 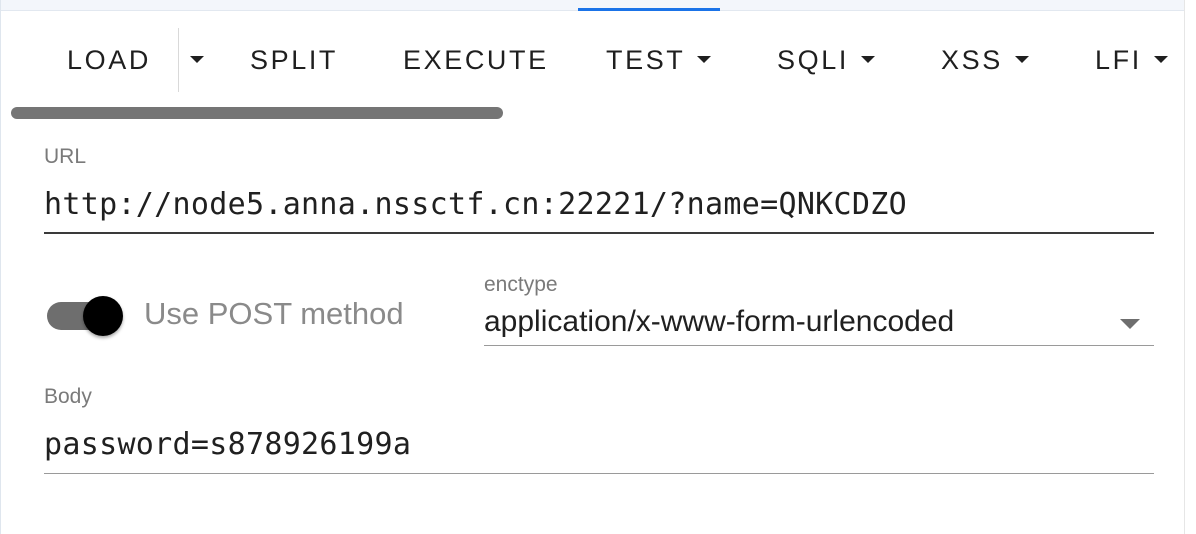 I want to click on load-button: LOAD, so click(x=109, y=60).